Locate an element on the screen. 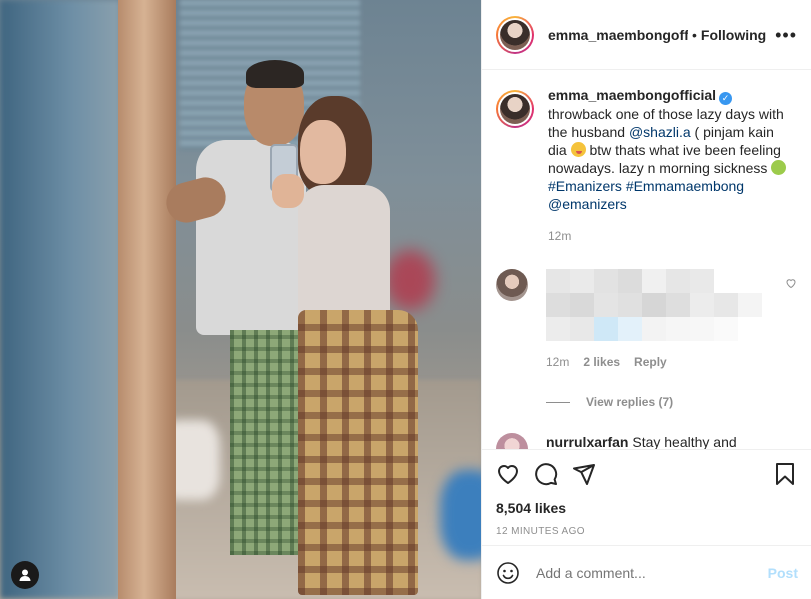  mention-husband-link: @shazli.a is located at coordinates (660, 132).